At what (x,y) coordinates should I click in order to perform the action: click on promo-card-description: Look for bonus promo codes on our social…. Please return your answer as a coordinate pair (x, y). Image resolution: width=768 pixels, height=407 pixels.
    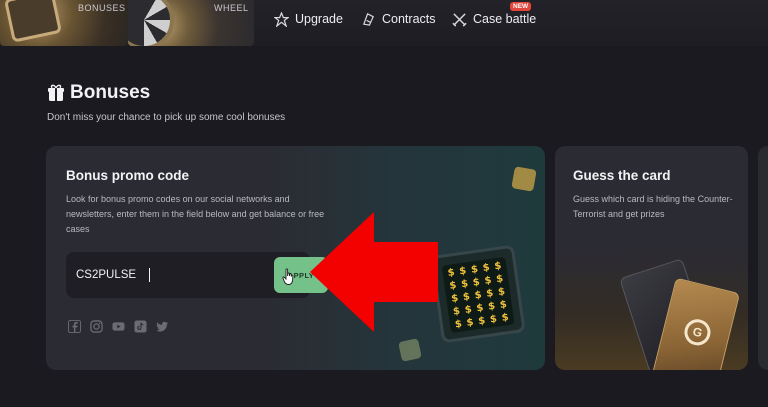
    Looking at the image, I should click on (195, 214).